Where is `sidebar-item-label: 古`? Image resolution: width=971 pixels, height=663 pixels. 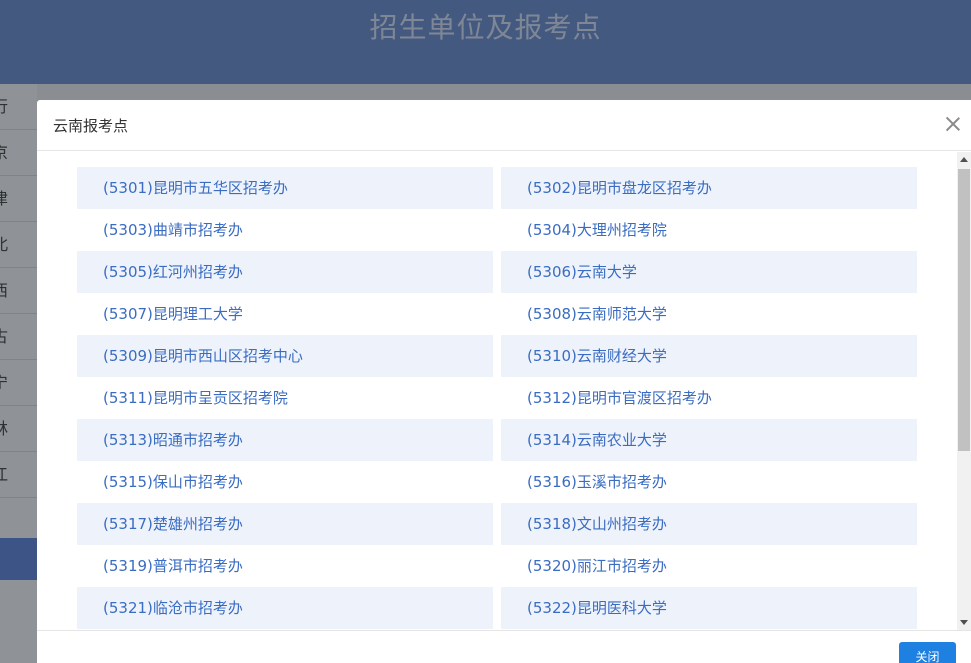
sidebar-item-label: 古 is located at coordinates (4, 336).